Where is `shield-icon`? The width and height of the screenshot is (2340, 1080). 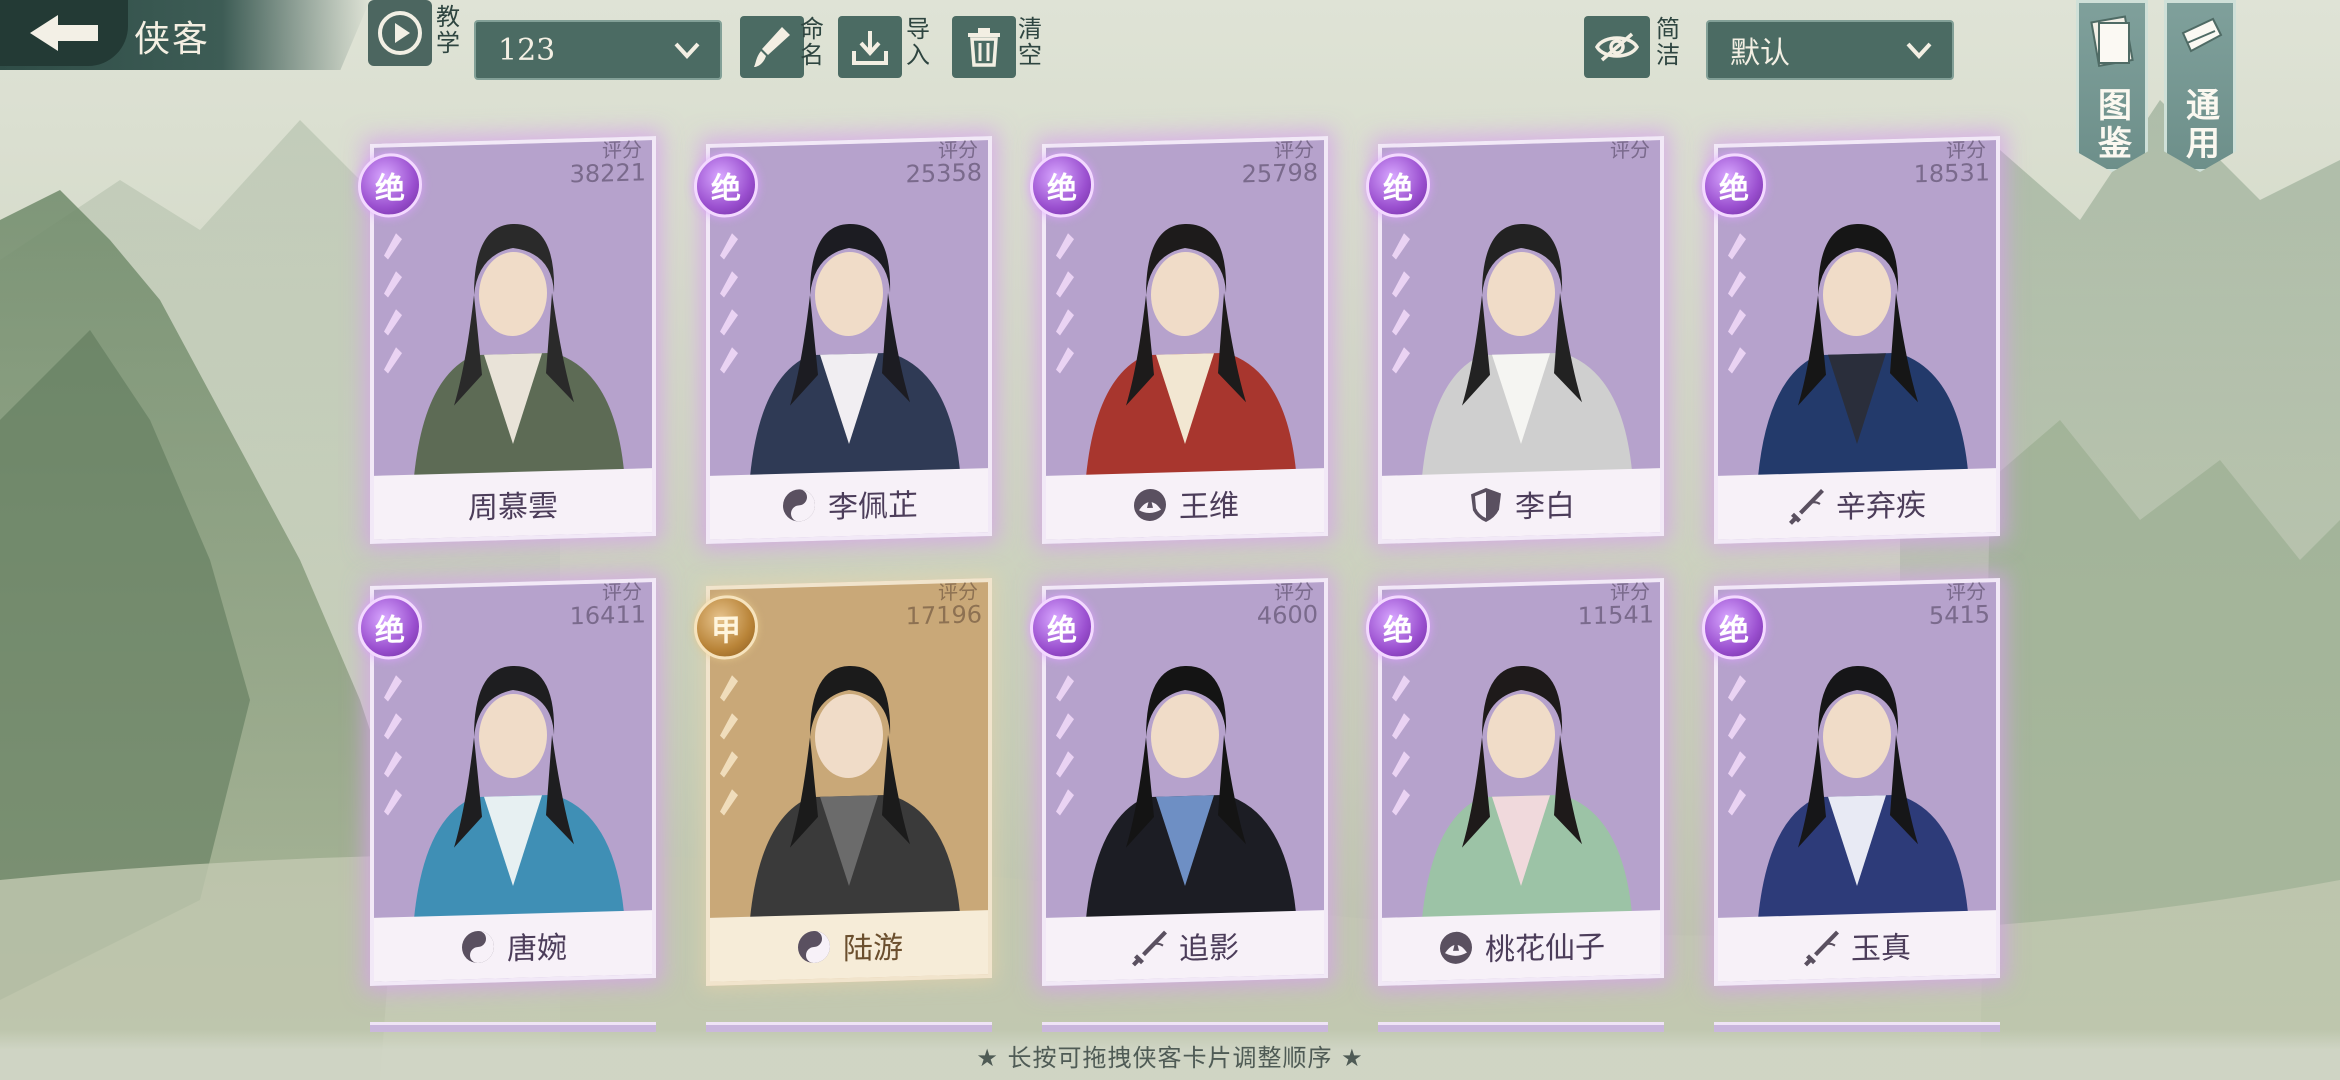
shield-icon is located at coordinates (1486, 504).